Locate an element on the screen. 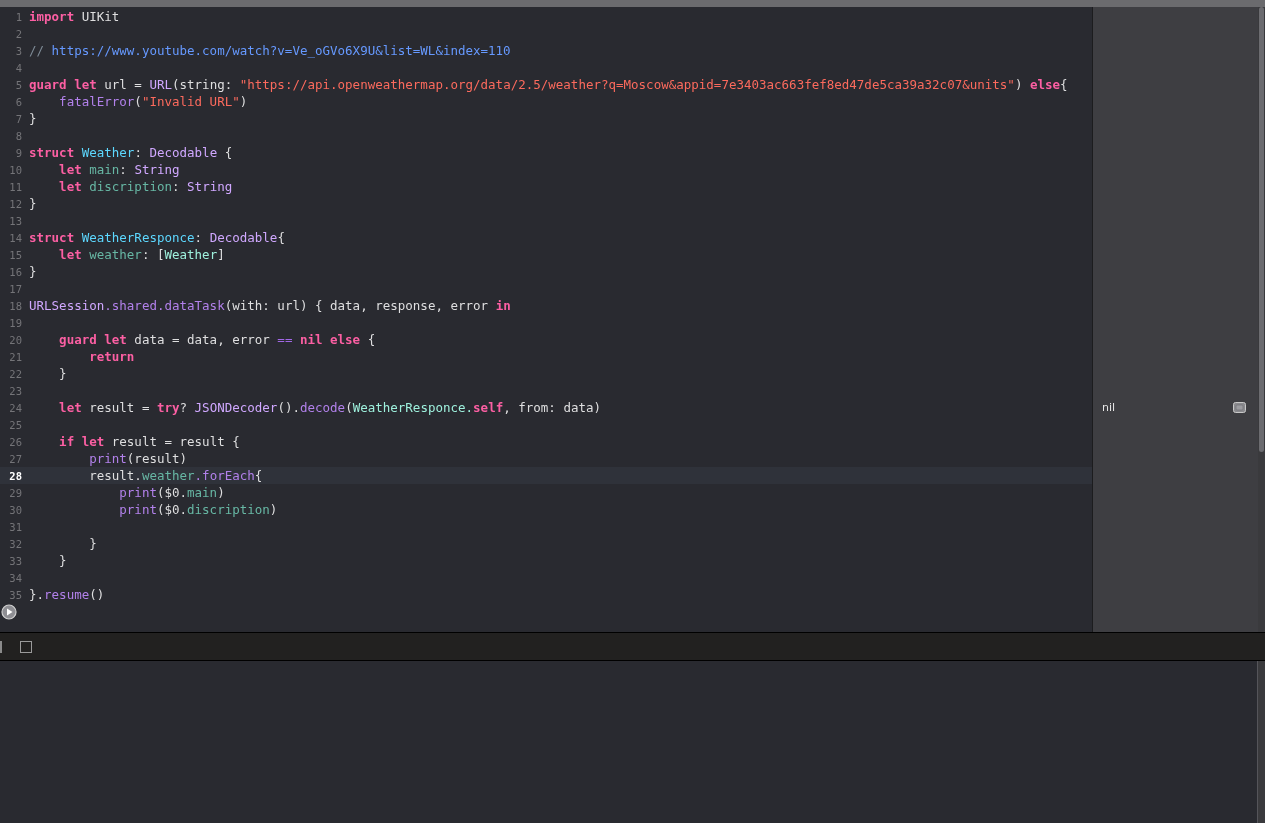  line-number: 14 is located at coordinates (15, 237).